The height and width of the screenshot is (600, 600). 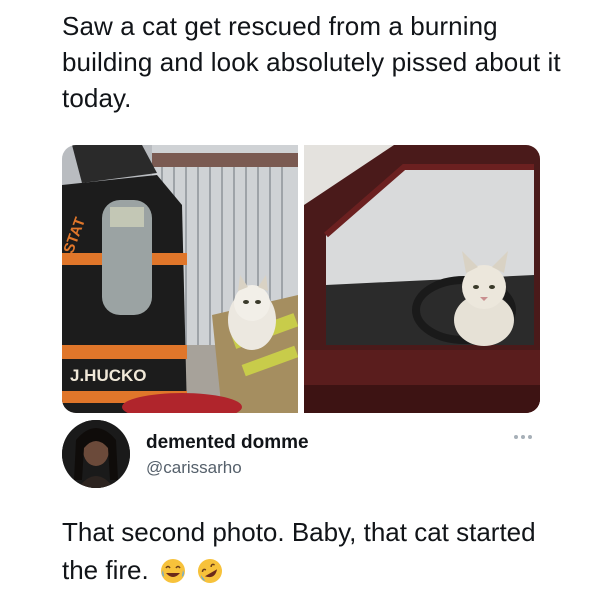 I want to click on avatar-image, so click(x=96, y=454).